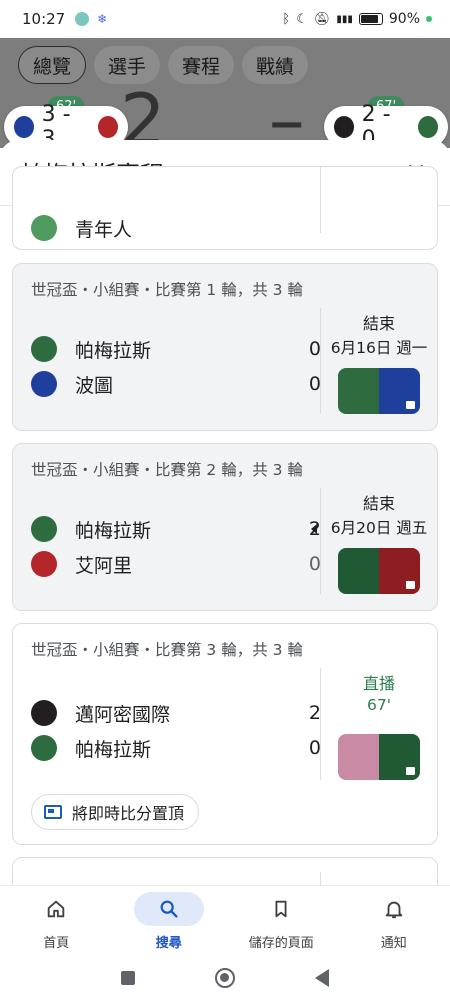  I want to click on live-video-thumbnail, so click(379, 757).